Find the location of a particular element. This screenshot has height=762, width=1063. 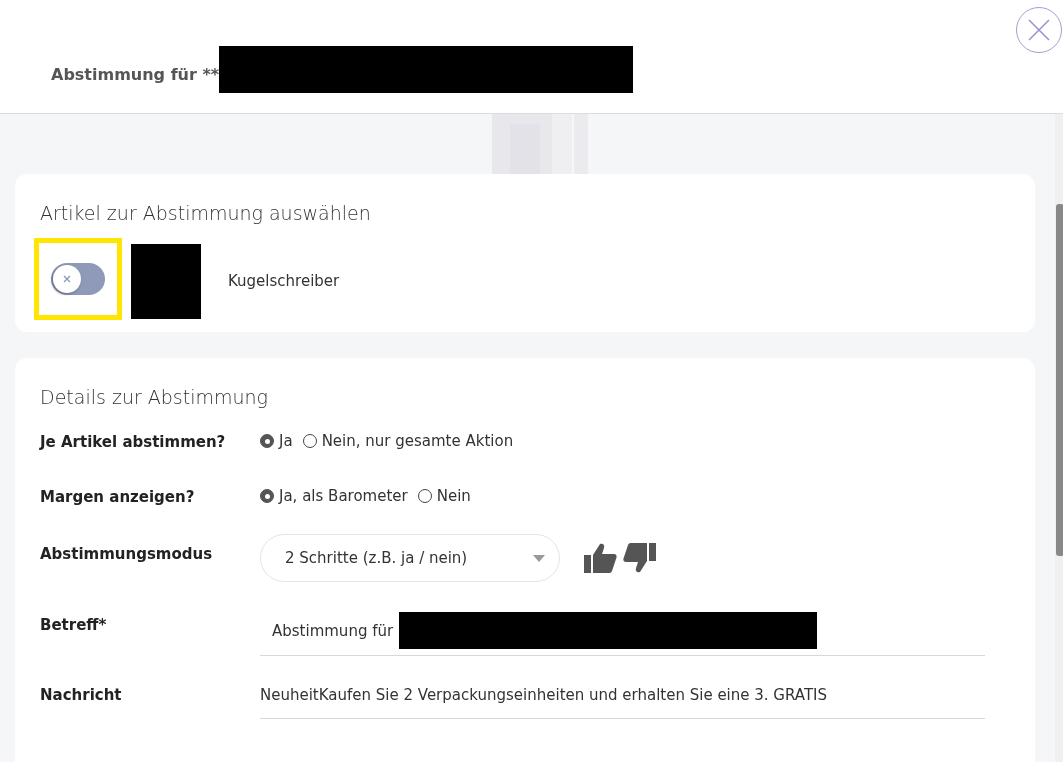

dialog-title: Abstimmung für ** is located at coordinates (135, 74).